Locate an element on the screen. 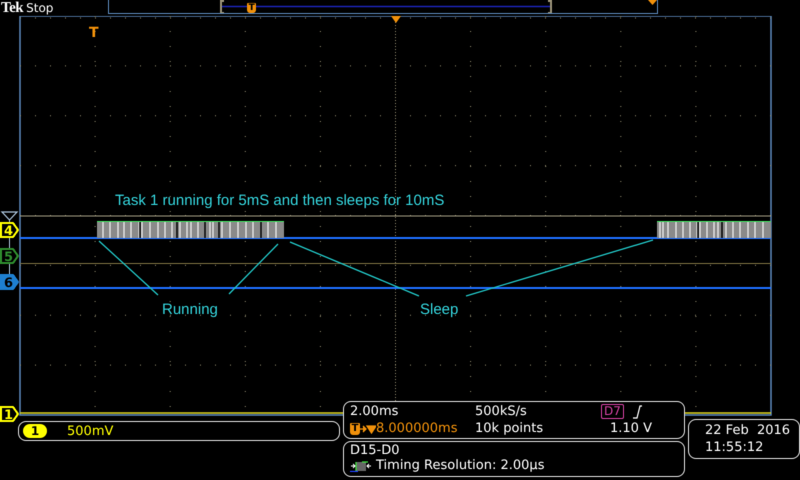  trigger-position-icon is located at coordinates (396, 19).